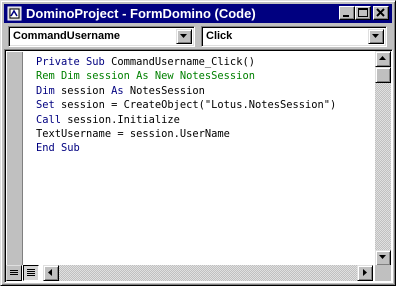 The width and height of the screenshot is (396, 286). I want to click on horizontal-scrollbar, so click(208, 273).